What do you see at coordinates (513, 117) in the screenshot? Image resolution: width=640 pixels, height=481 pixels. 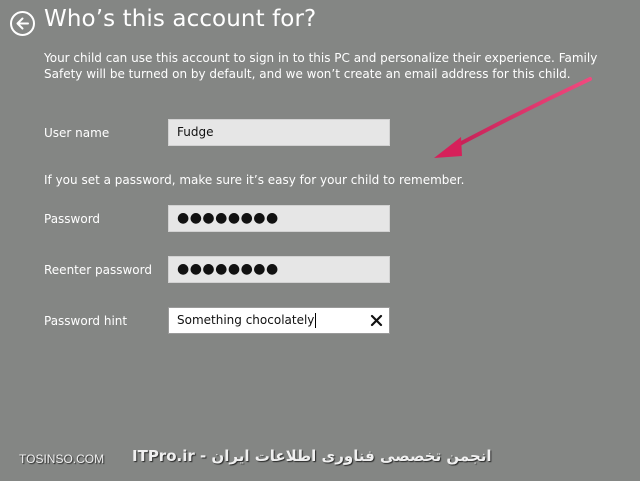 I see `annotation-arrow` at bounding box center [513, 117].